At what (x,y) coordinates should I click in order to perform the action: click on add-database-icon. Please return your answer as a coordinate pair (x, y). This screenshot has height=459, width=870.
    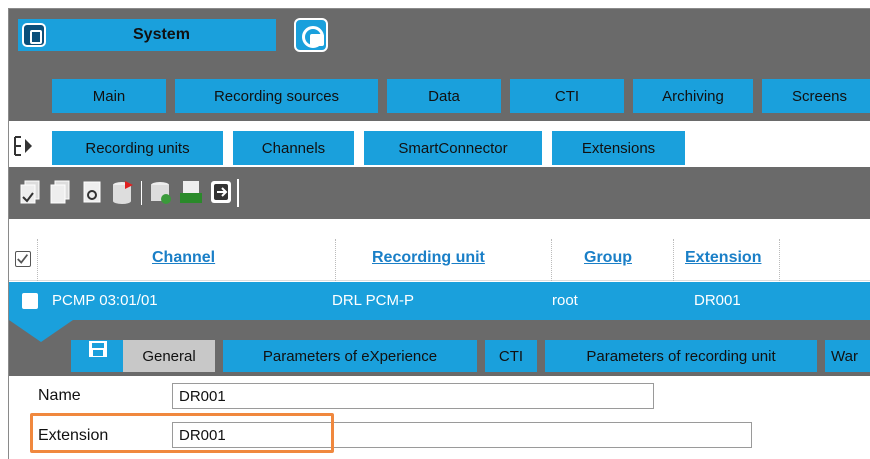
    Looking at the image, I should click on (123, 192).